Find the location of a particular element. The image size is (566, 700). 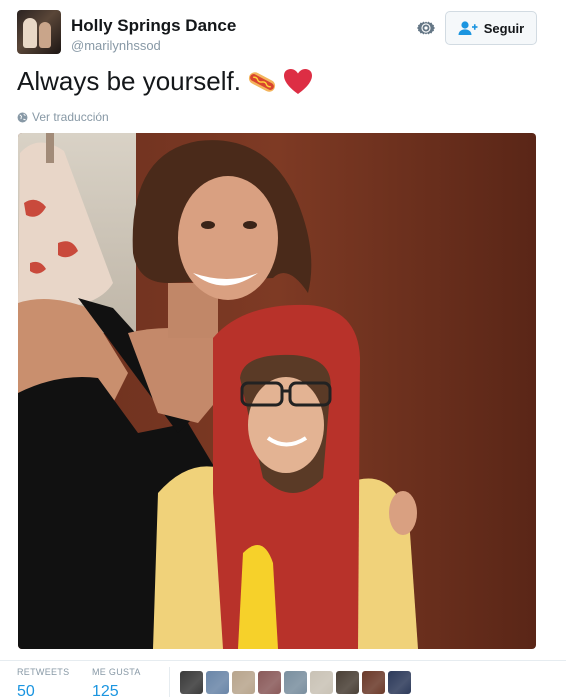

tweet-stats: RETWEETS 50 ME GUSTA 125 is located at coordinates (283, 680).